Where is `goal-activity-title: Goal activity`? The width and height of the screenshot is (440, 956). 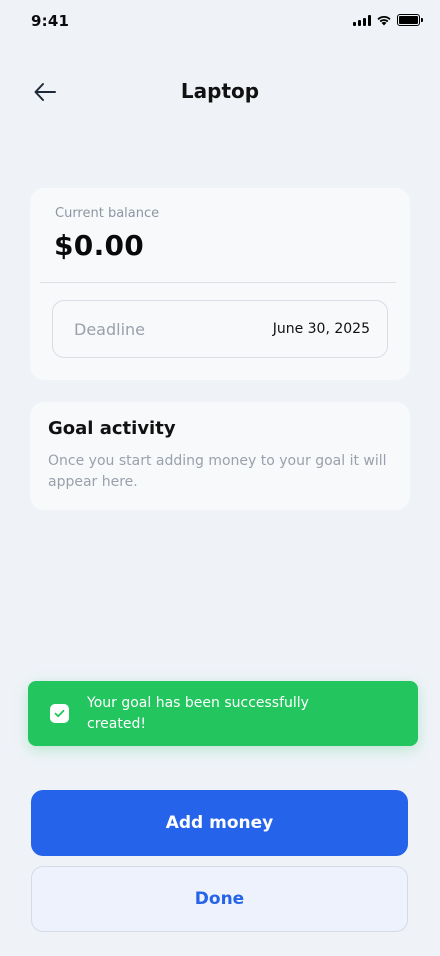 goal-activity-title: Goal activity is located at coordinates (112, 428).